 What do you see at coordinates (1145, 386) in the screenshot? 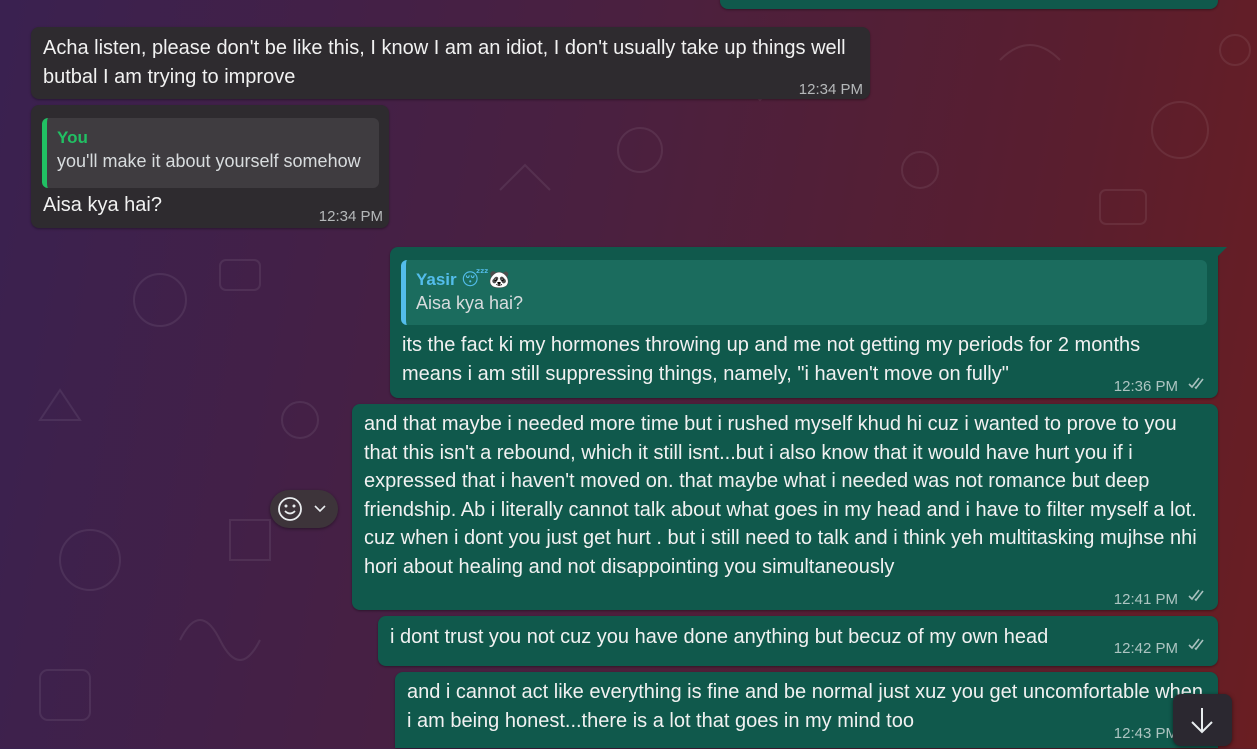
I see `message-time: 12:36 PM` at bounding box center [1145, 386].